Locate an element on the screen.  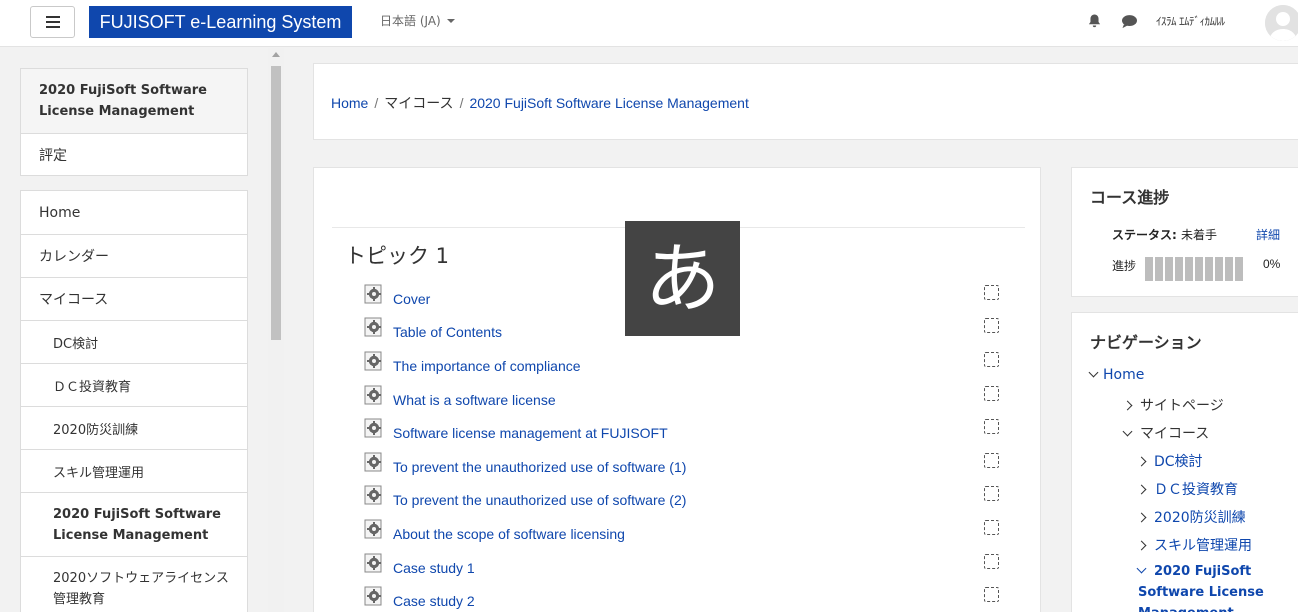
activity-link: The importance of compliance is located at coordinates (487, 366).